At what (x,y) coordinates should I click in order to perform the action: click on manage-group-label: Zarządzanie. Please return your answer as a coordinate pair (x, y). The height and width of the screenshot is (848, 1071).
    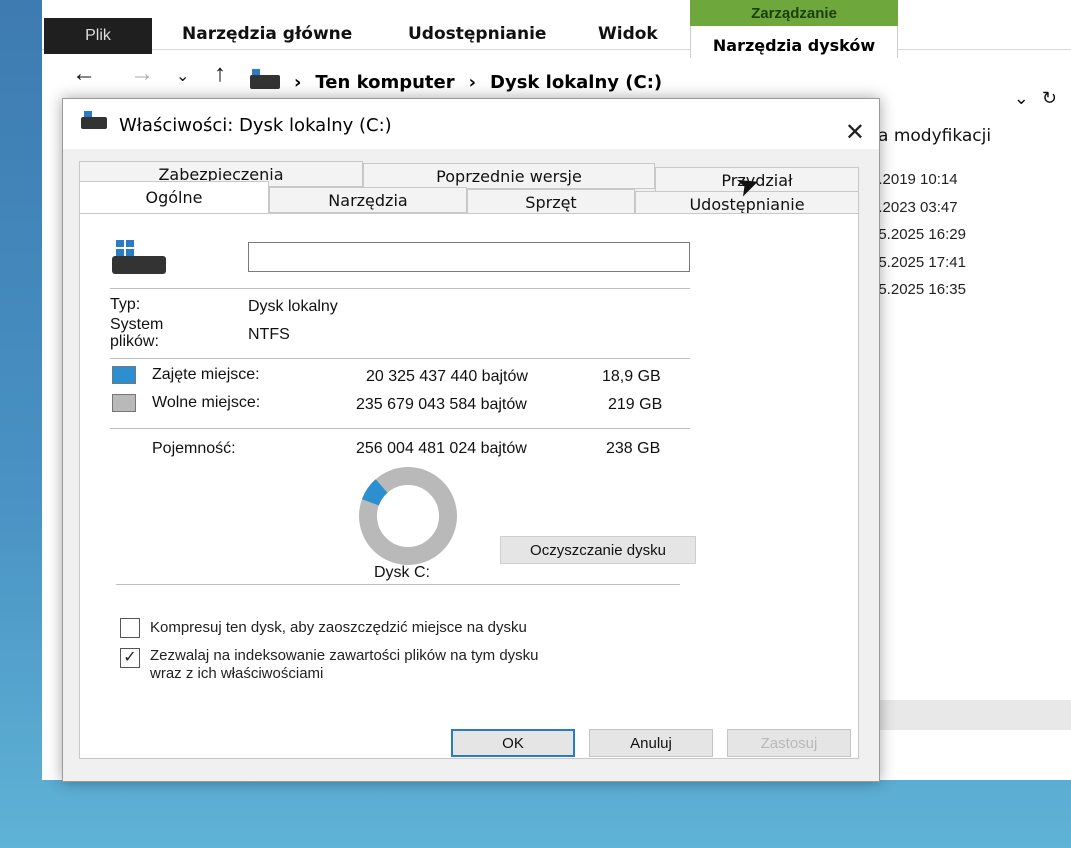
    Looking at the image, I should click on (794, 13).